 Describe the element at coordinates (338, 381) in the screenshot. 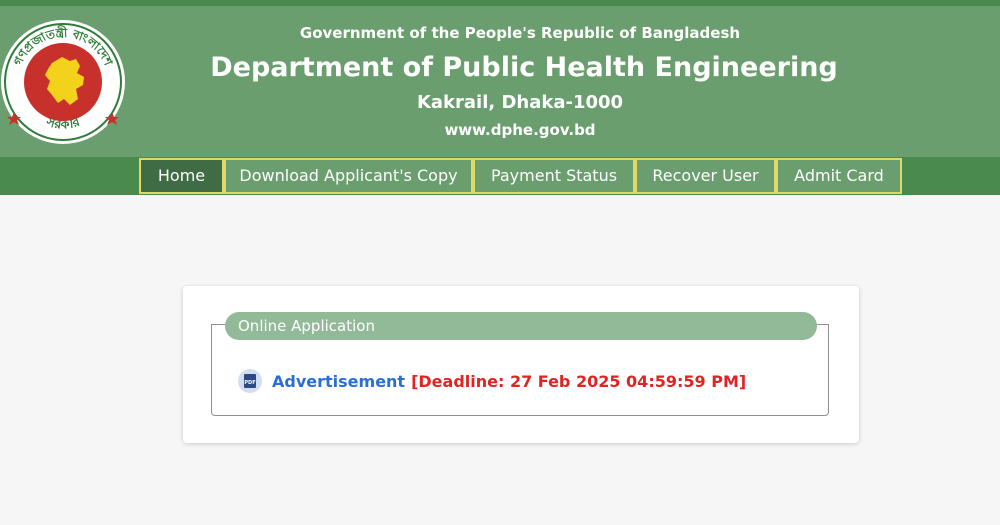

I see `advertisement-link: Advertisement` at that location.